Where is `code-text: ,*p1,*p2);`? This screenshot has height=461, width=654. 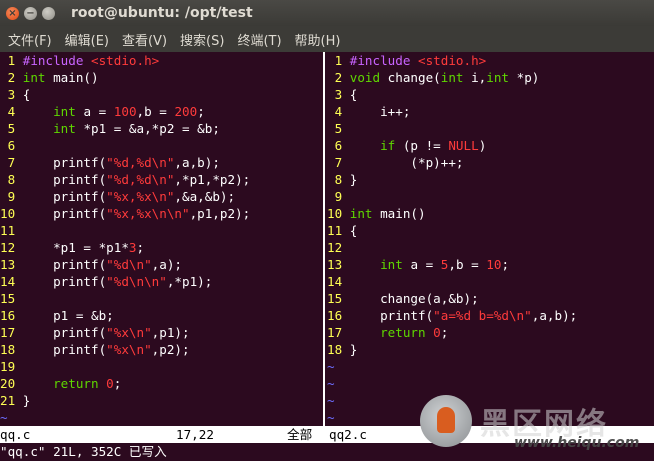 code-text: ,*p1,*p2); is located at coordinates (212, 179).